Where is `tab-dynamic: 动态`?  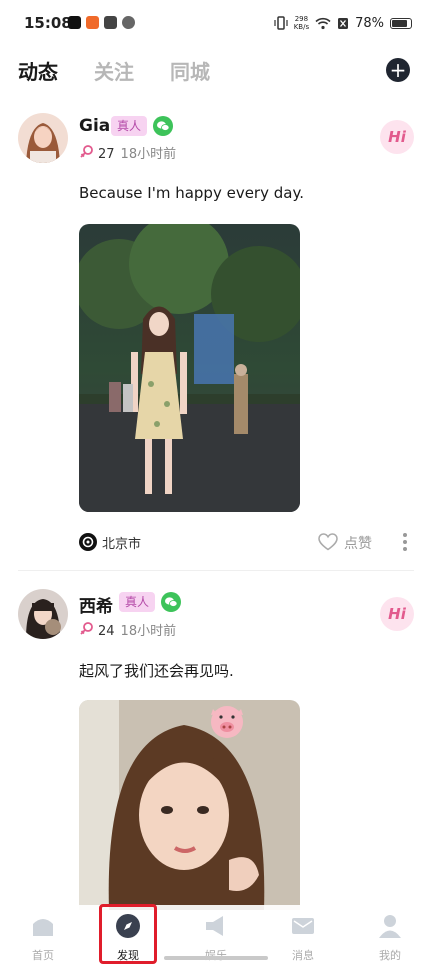 tab-dynamic: 动态 is located at coordinates (38, 70).